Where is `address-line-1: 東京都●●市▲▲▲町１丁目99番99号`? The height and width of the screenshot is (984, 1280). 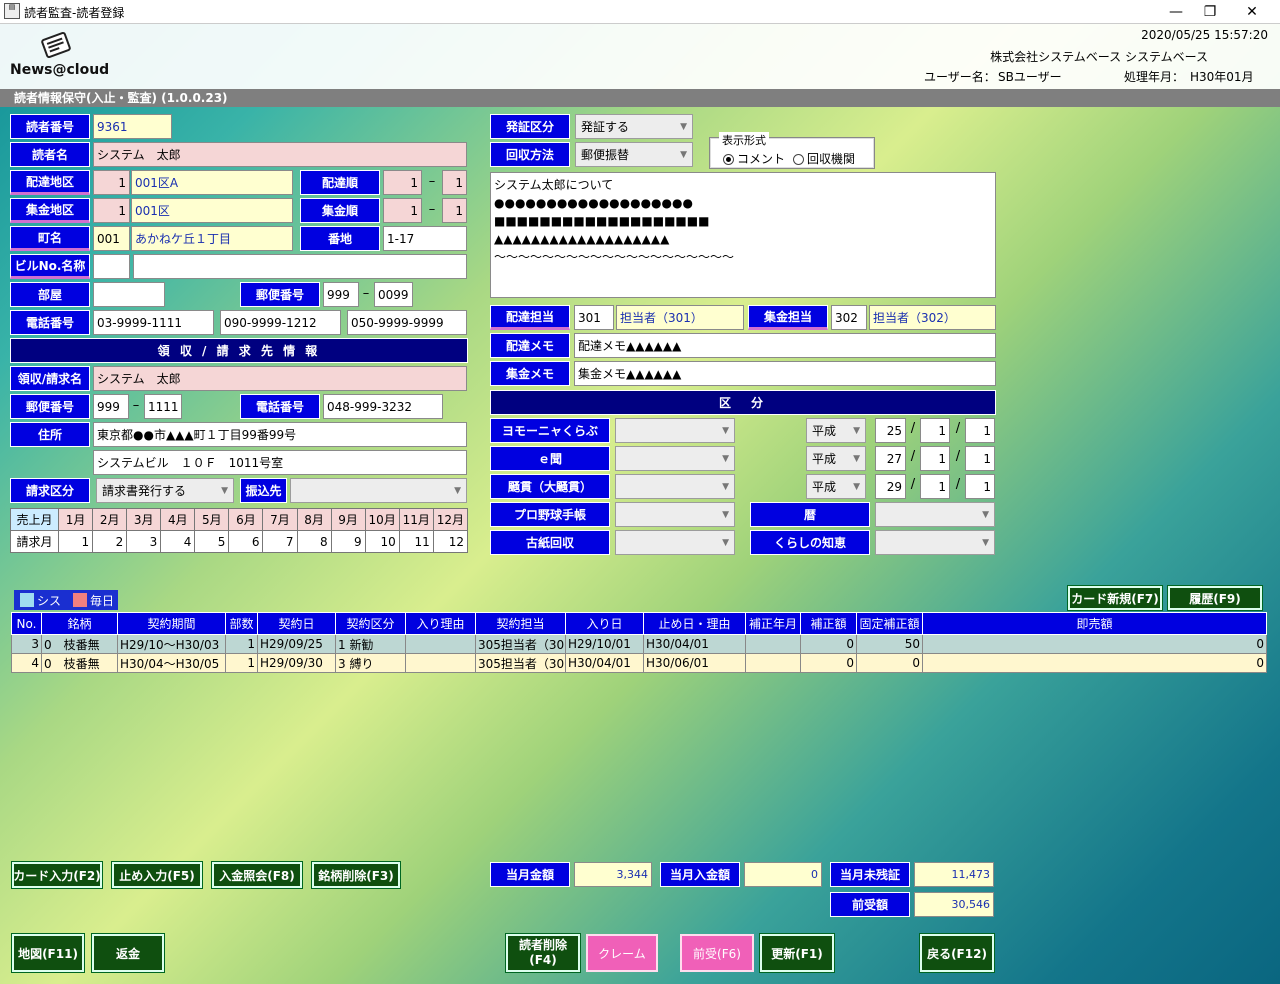
address-line-1: 東京都●●市▲▲▲町１丁目99番99号 is located at coordinates (280, 434).